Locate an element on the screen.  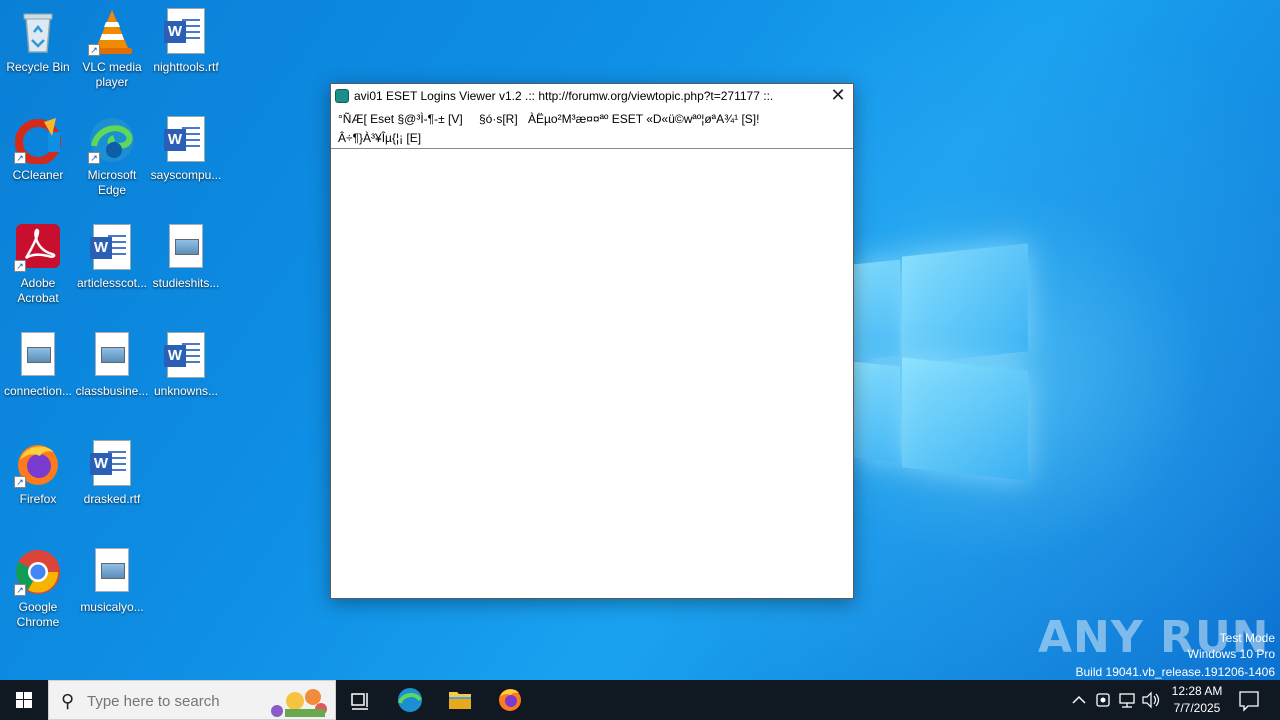
menu-item-search-eset: °ÑÆ[ Eset §@³Ì-¶-± [V] is located at coordinates (400, 119).